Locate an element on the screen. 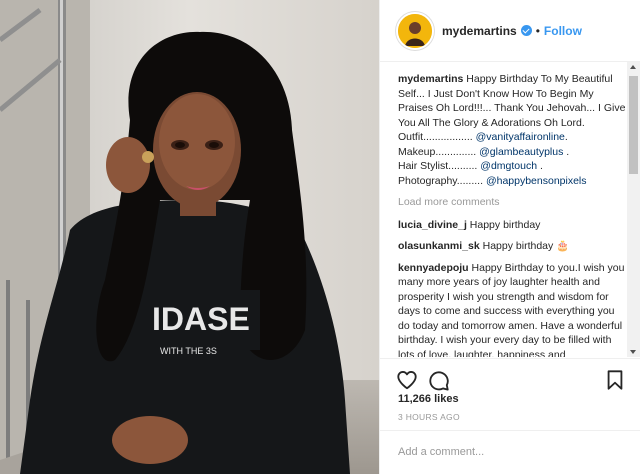 The width and height of the screenshot is (640, 474). add-comment-section is located at coordinates (510, 452).